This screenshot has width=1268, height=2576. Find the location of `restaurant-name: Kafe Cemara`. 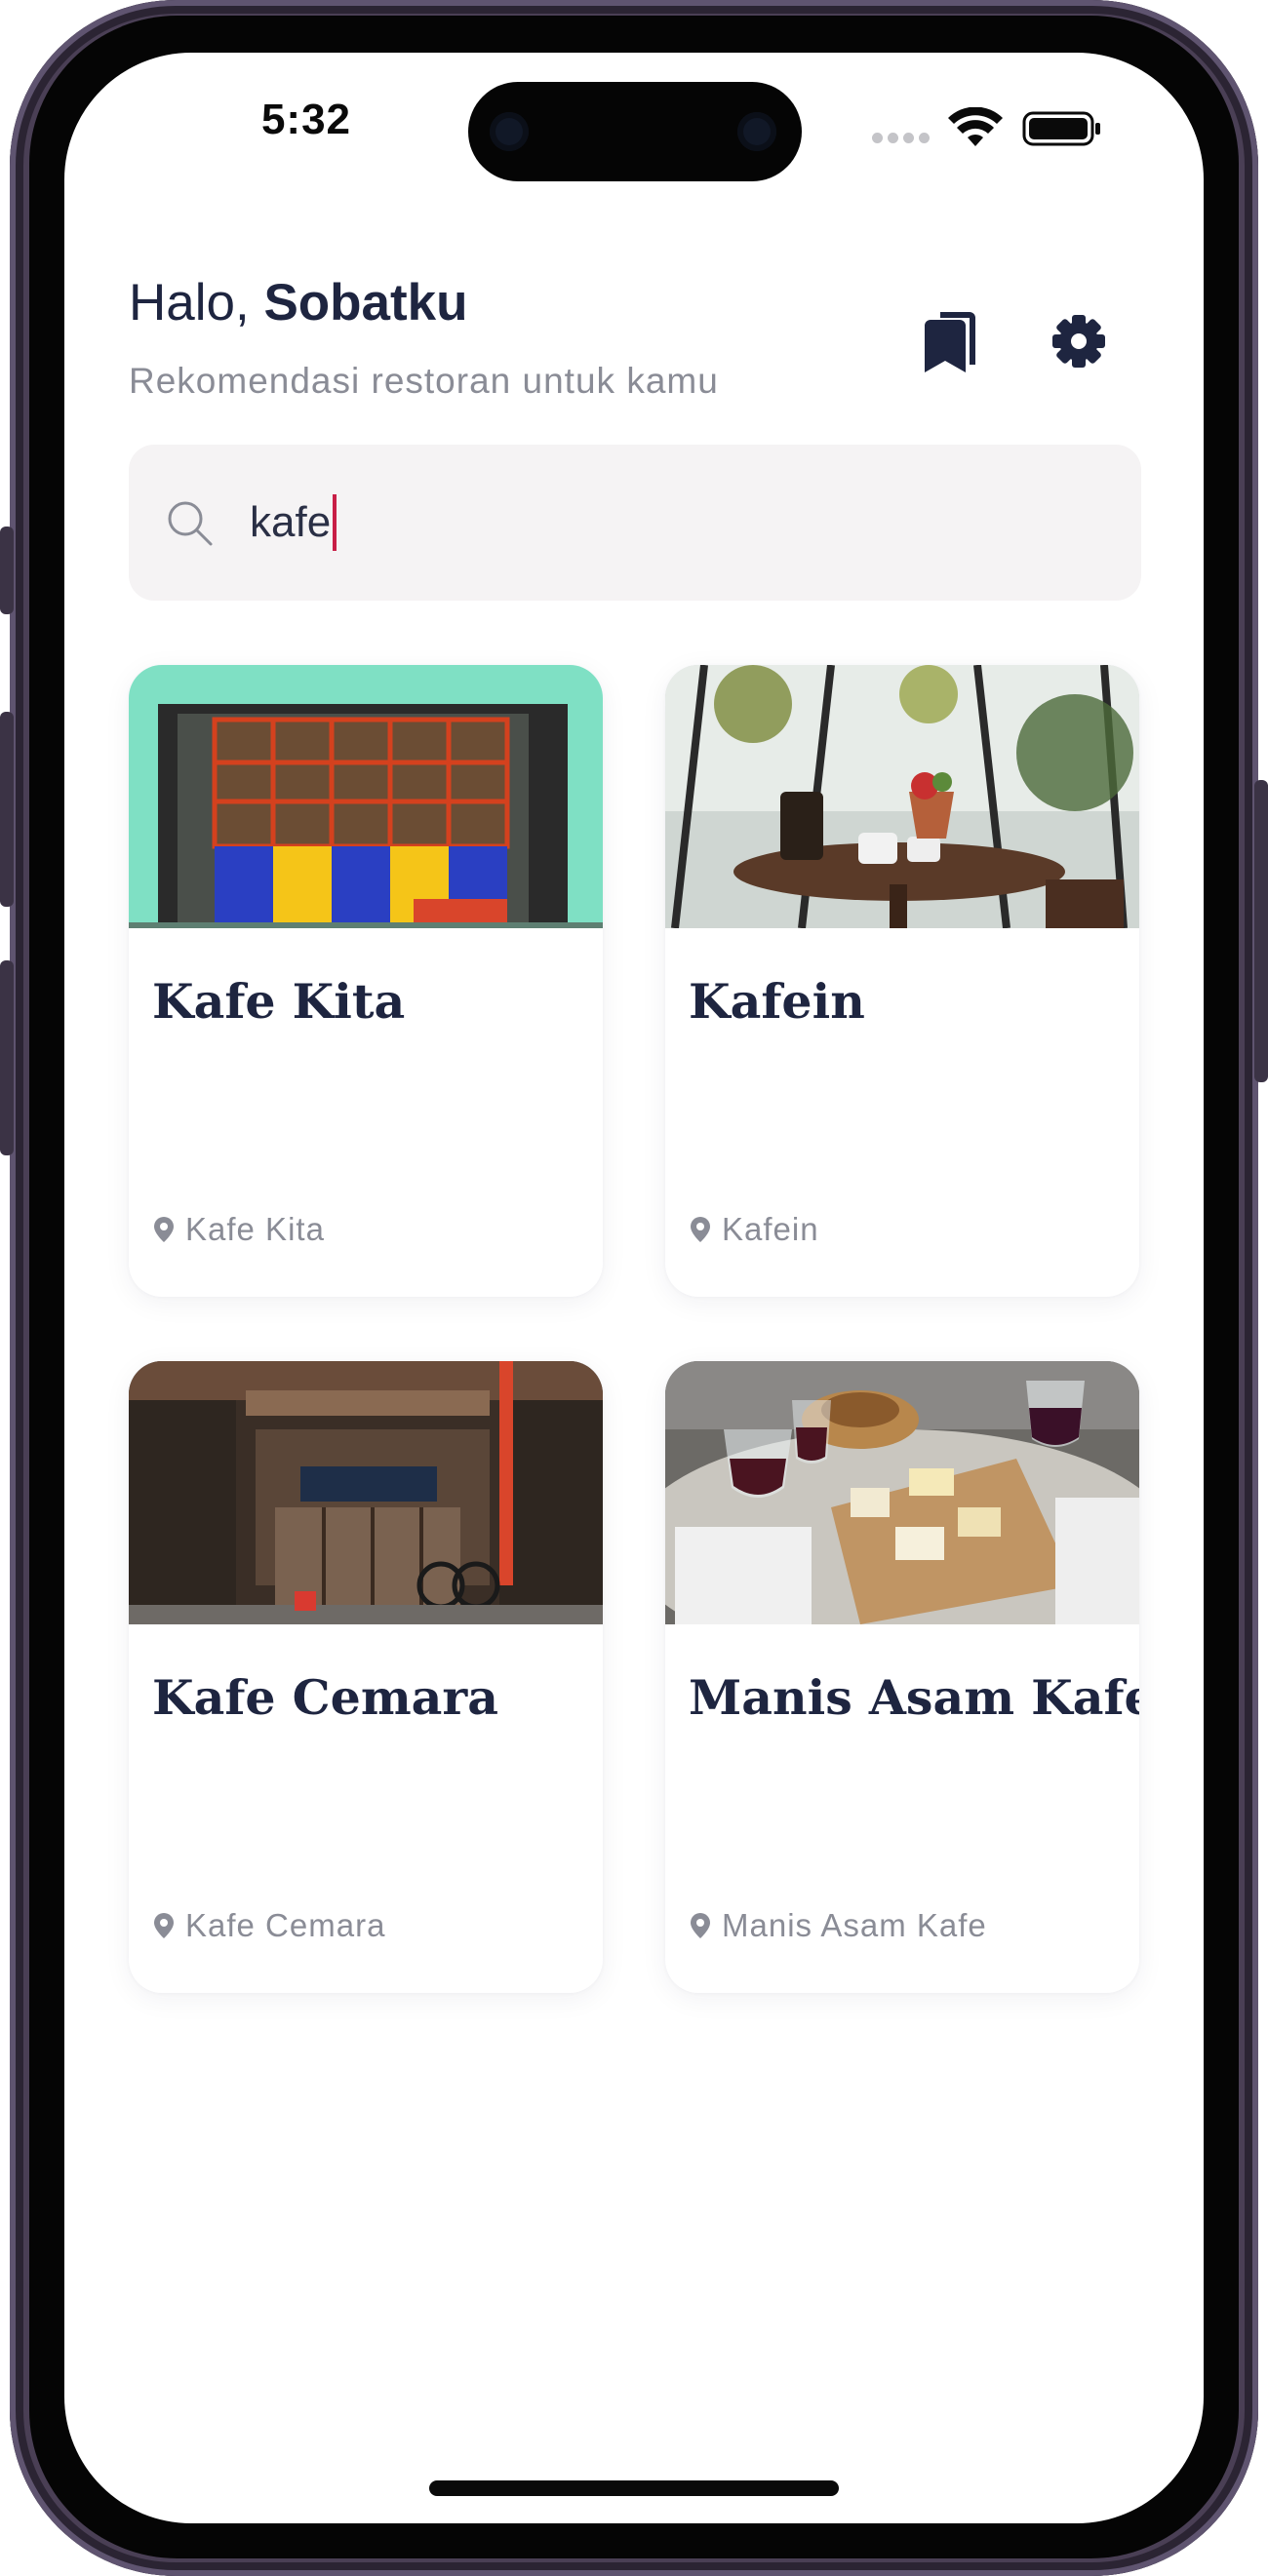

restaurant-name: Kafe Cemara is located at coordinates (325, 1697).